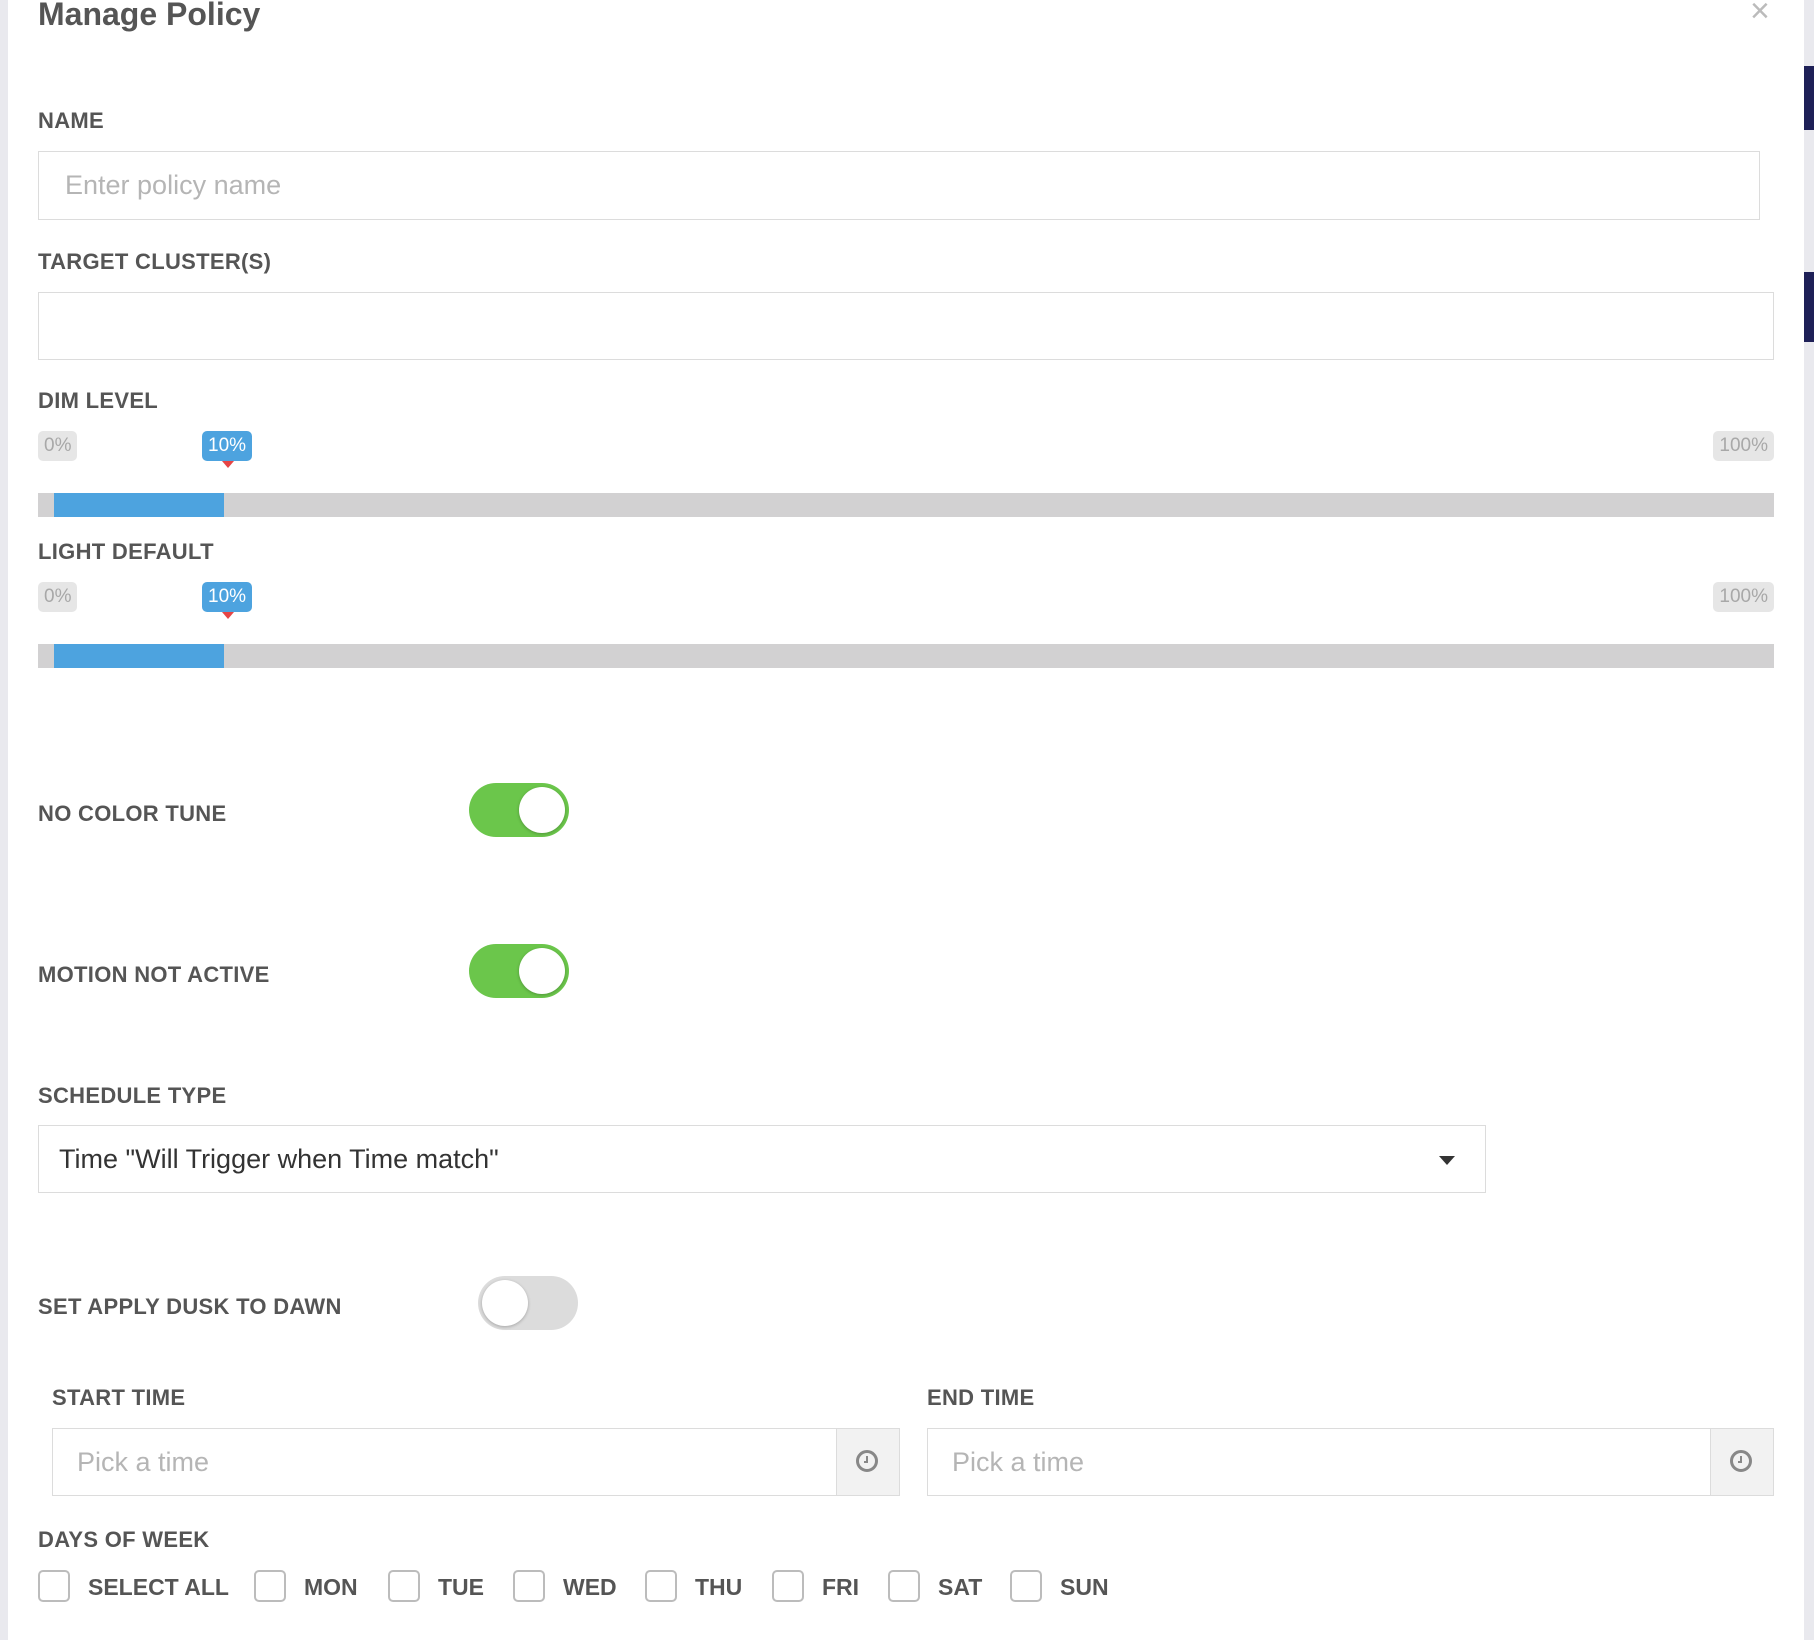  What do you see at coordinates (444, 1462) in the screenshot?
I see `start-time-input` at bounding box center [444, 1462].